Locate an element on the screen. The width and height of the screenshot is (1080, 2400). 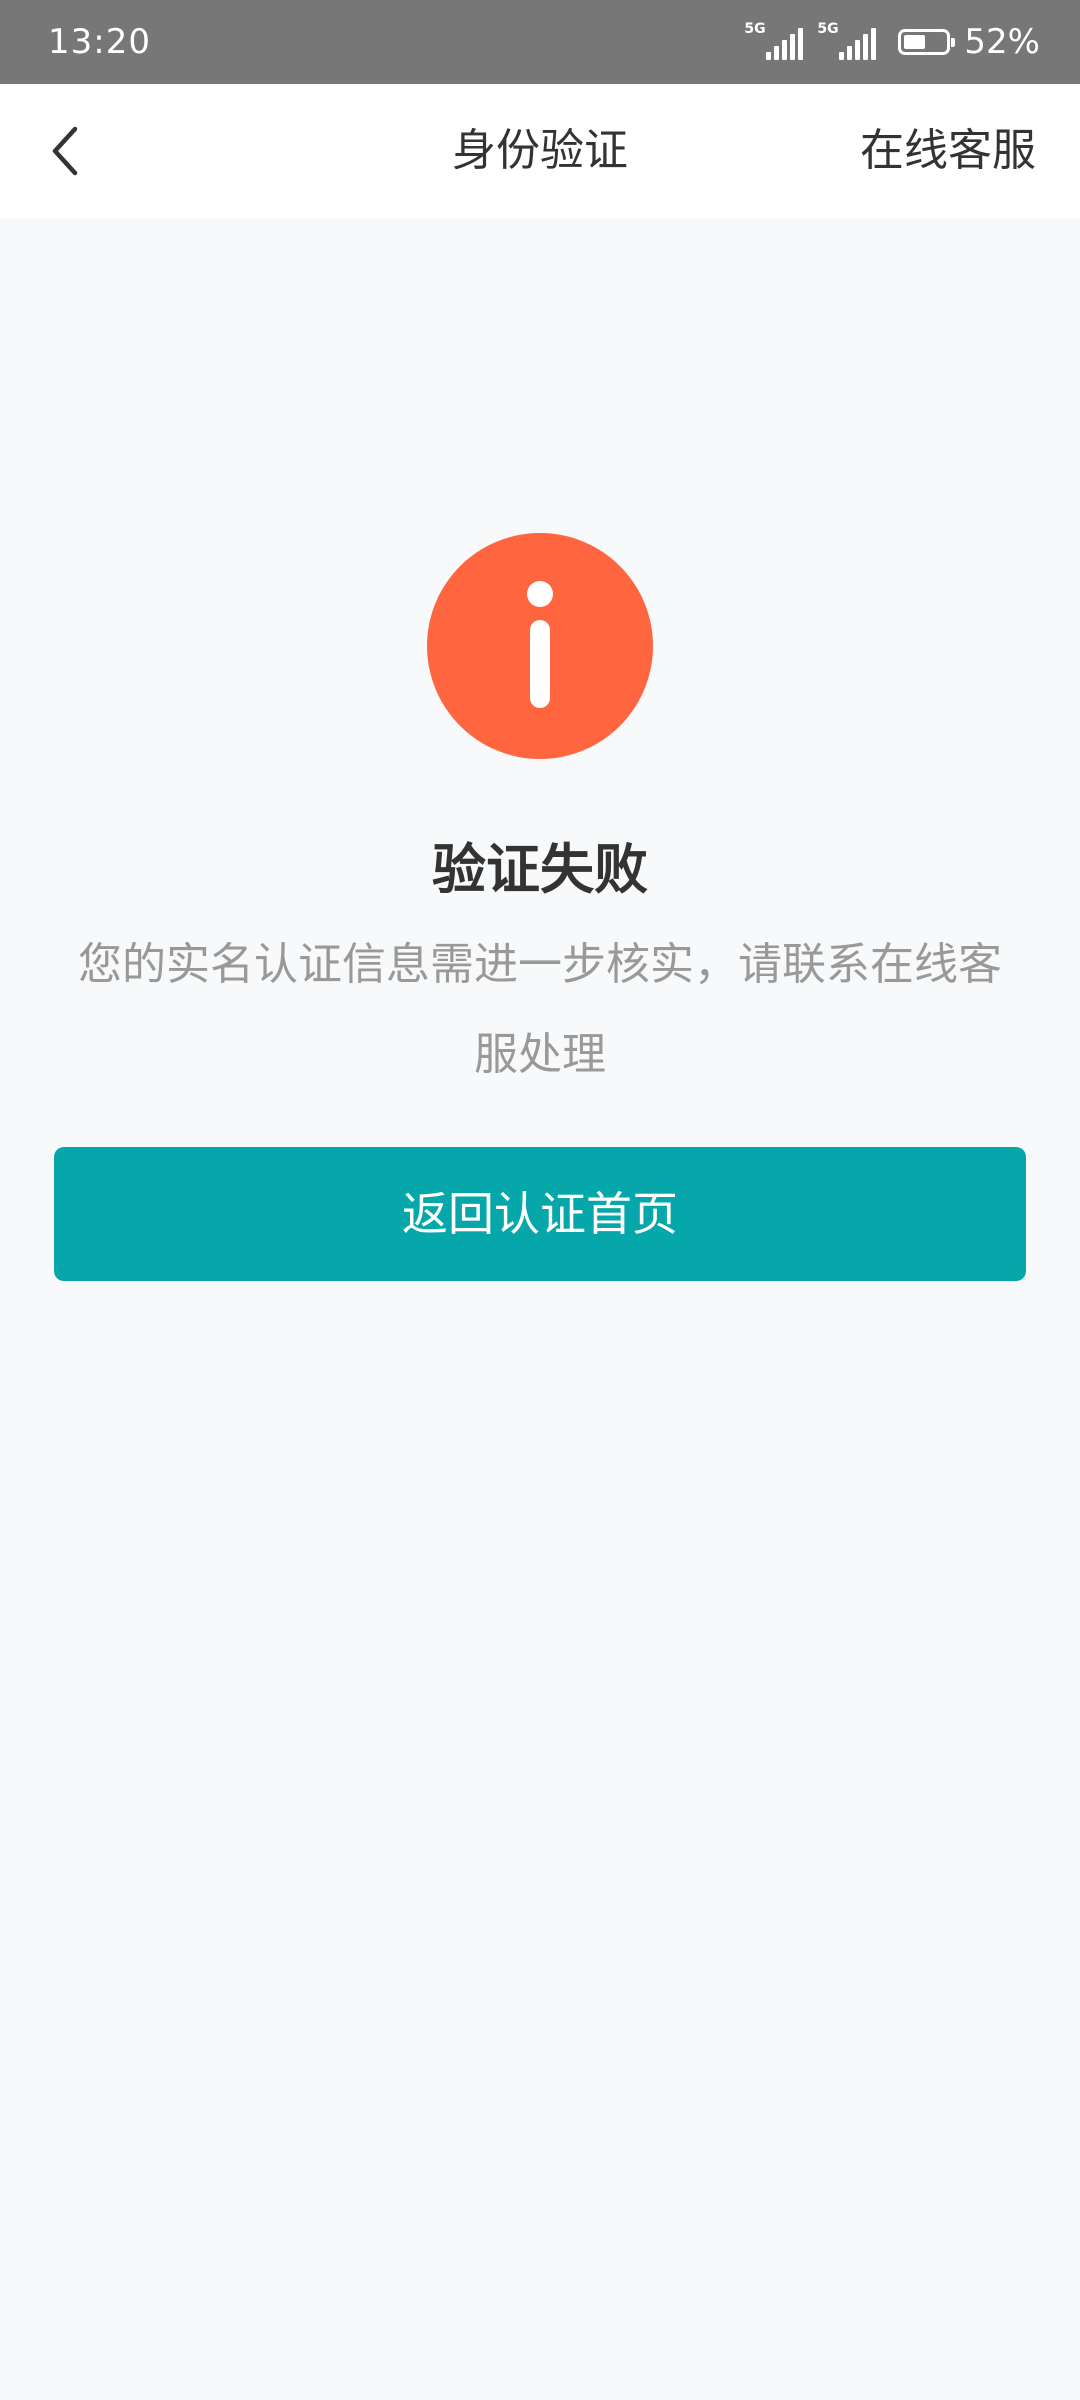
network-type-2: 5G is located at coordinates (828, 29).